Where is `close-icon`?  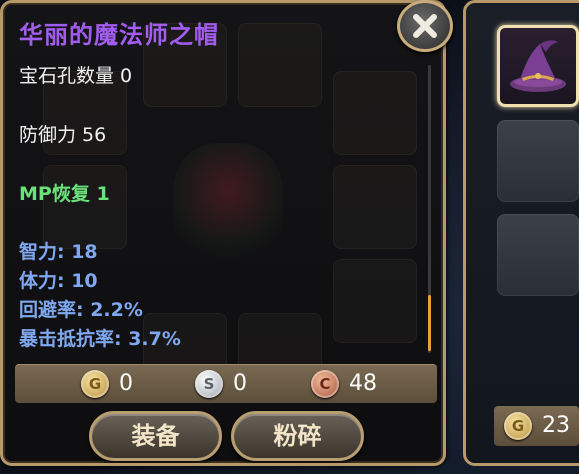
close-icon is located at coordinates (425, 26).